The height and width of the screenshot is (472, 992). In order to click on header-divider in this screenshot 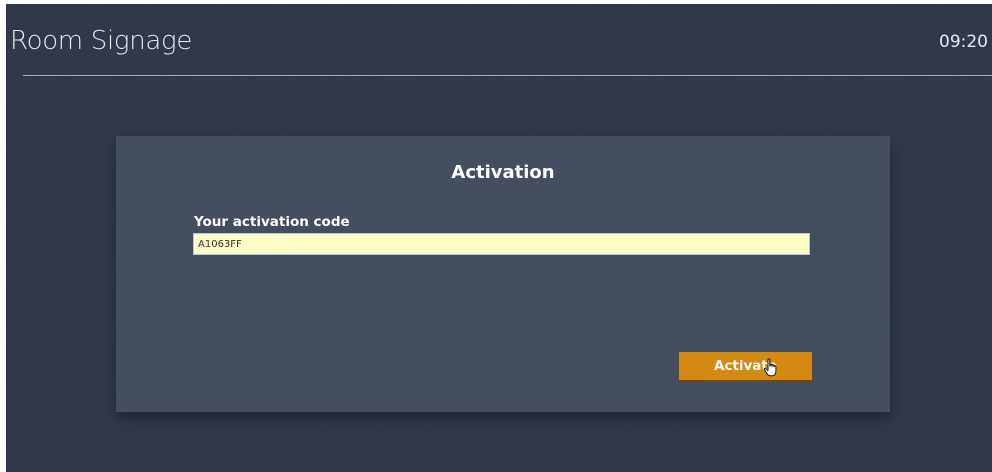, I will do `click(507, 75)`.